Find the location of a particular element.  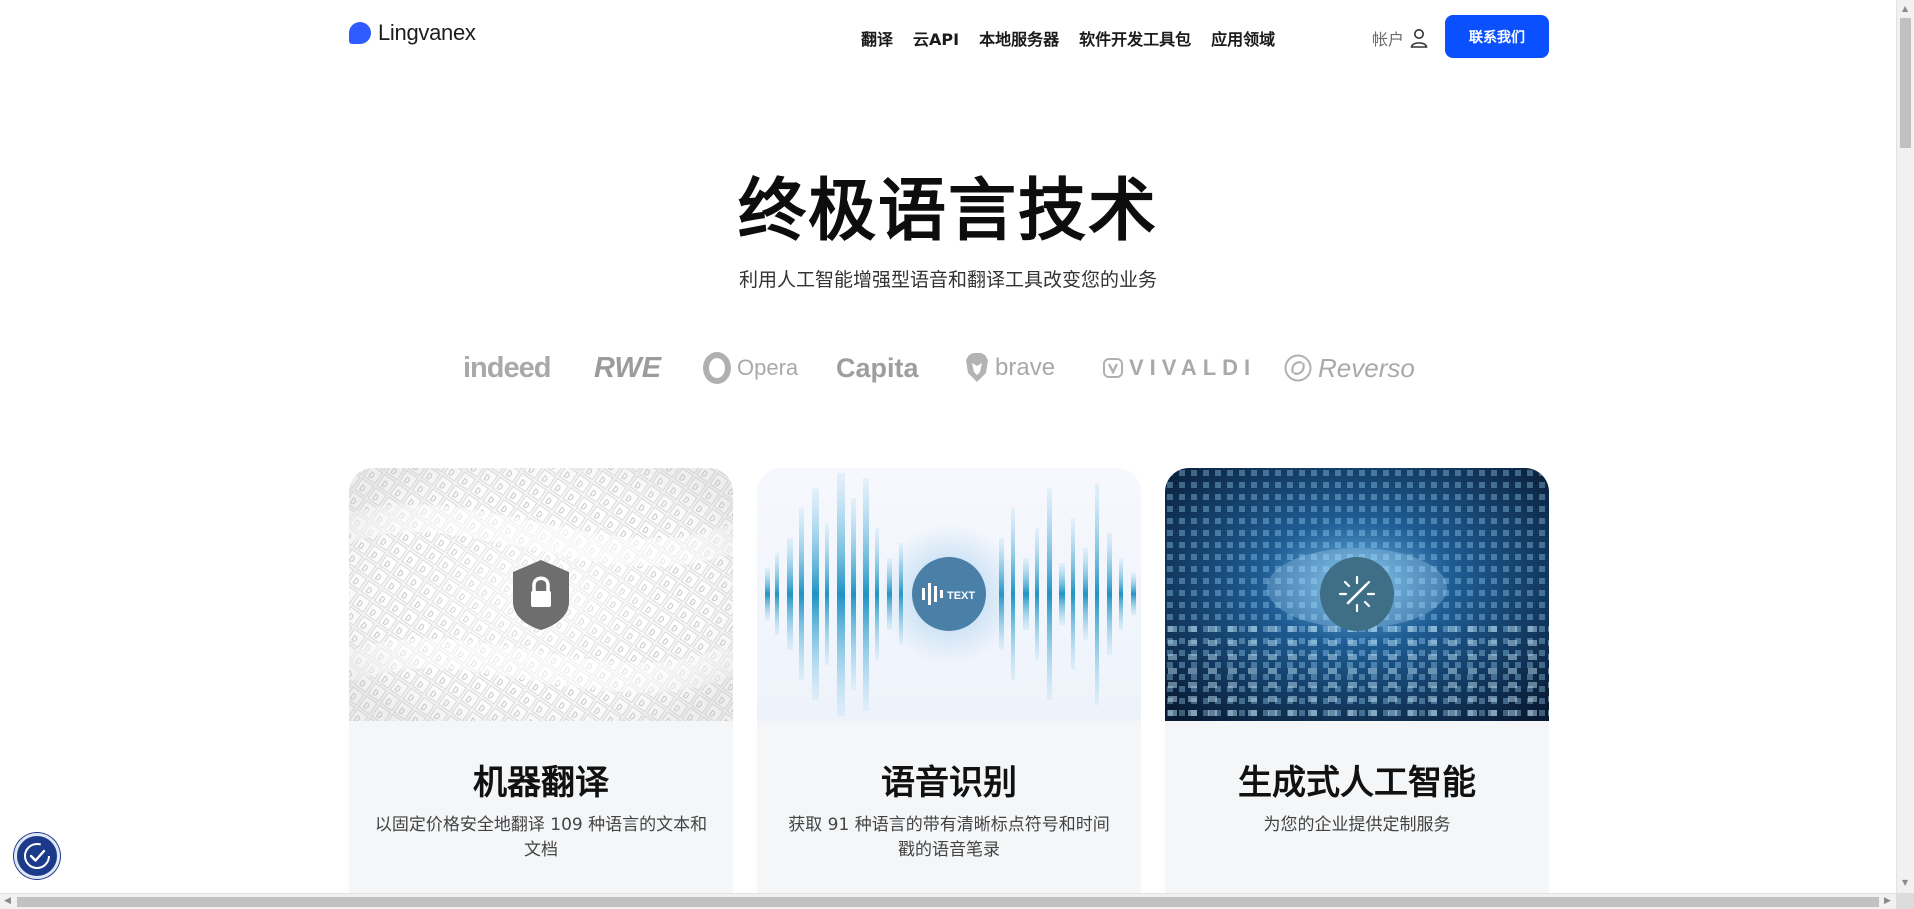

card-title: 语音识别 is located at coordinates (949, 783).